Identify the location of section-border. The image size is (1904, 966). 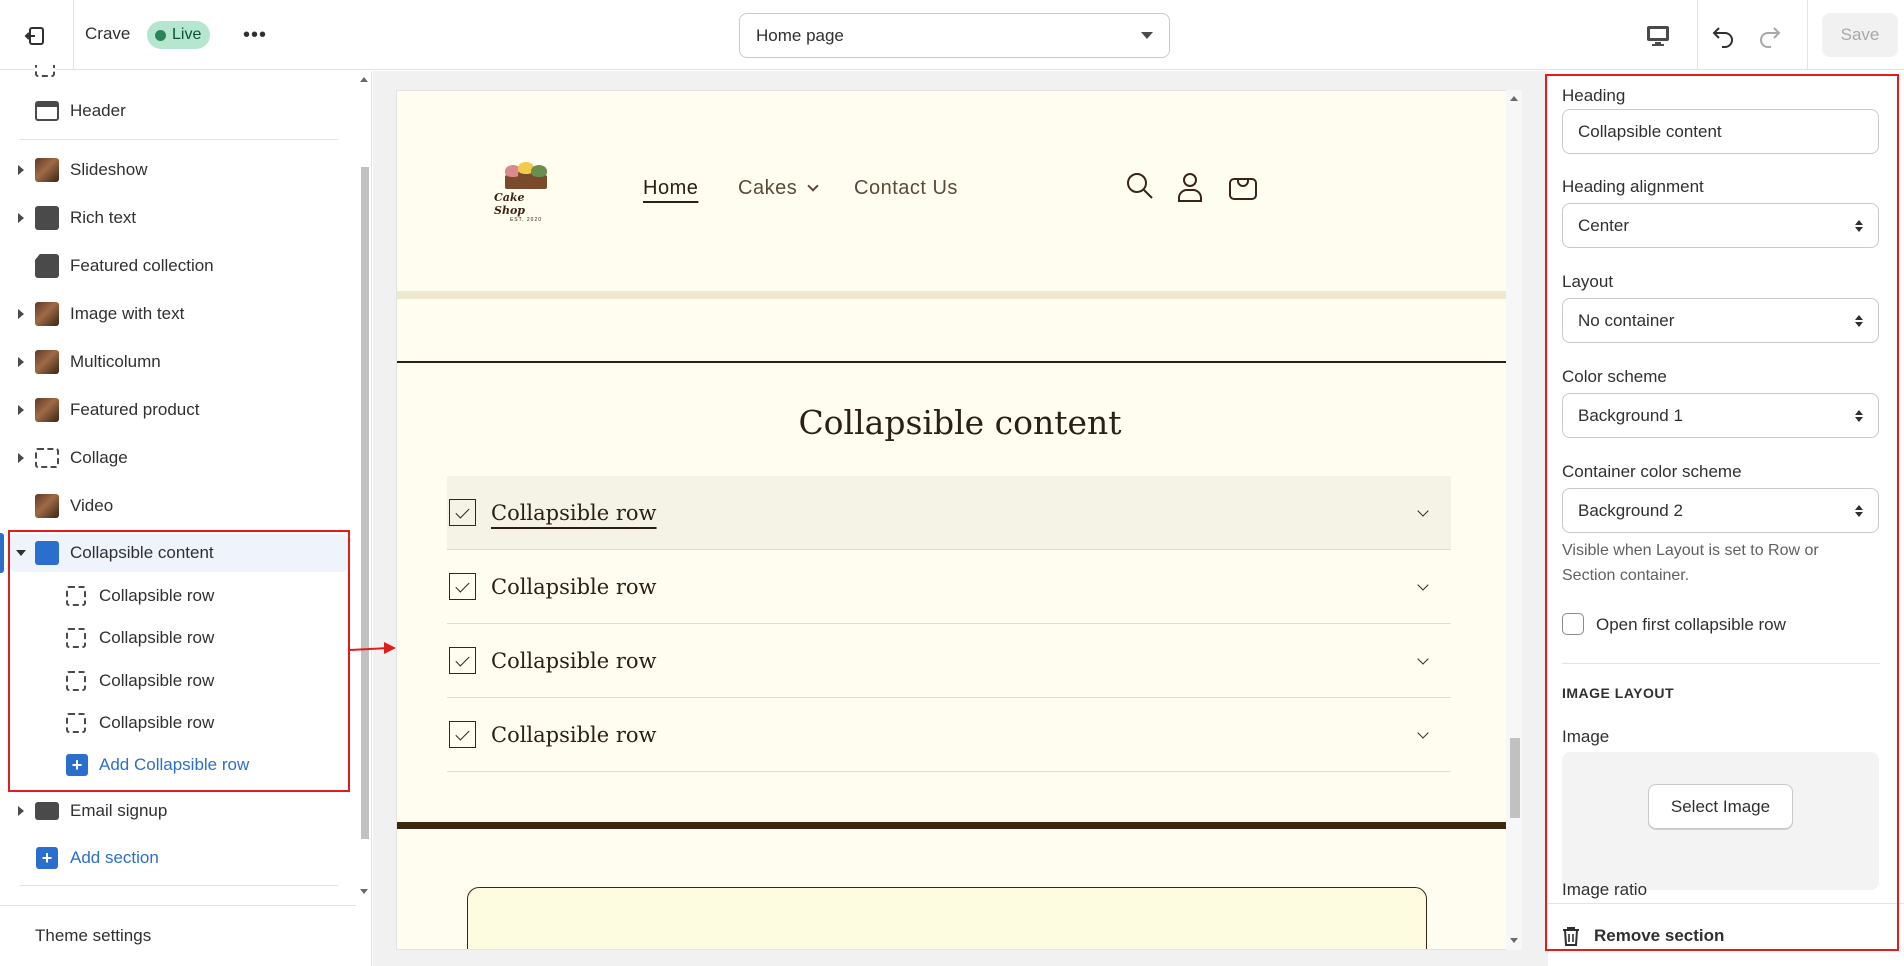
(959, 825).